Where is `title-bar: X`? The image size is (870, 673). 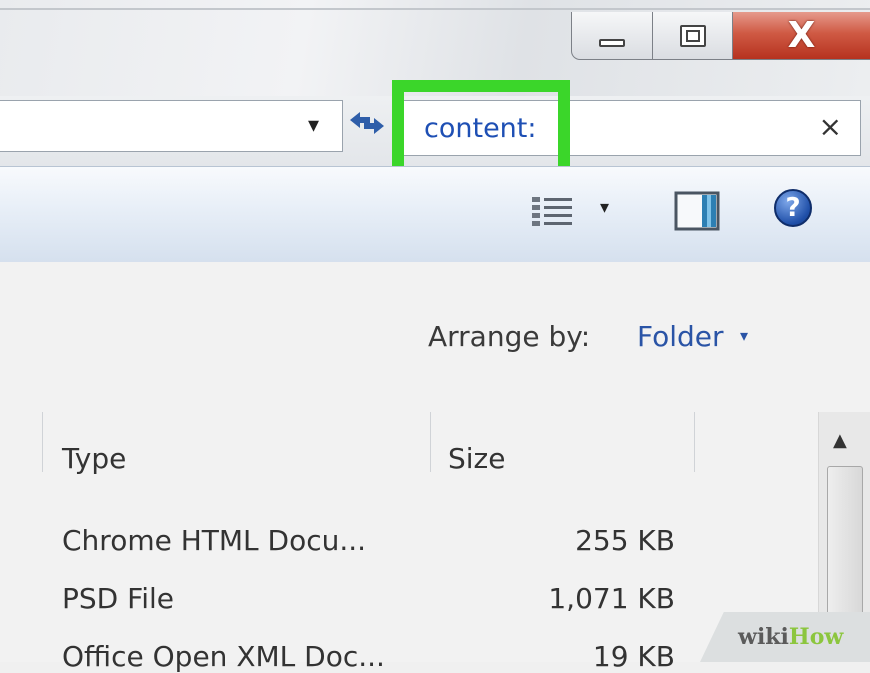 title-bar: X is located at coordinates (435, 48).